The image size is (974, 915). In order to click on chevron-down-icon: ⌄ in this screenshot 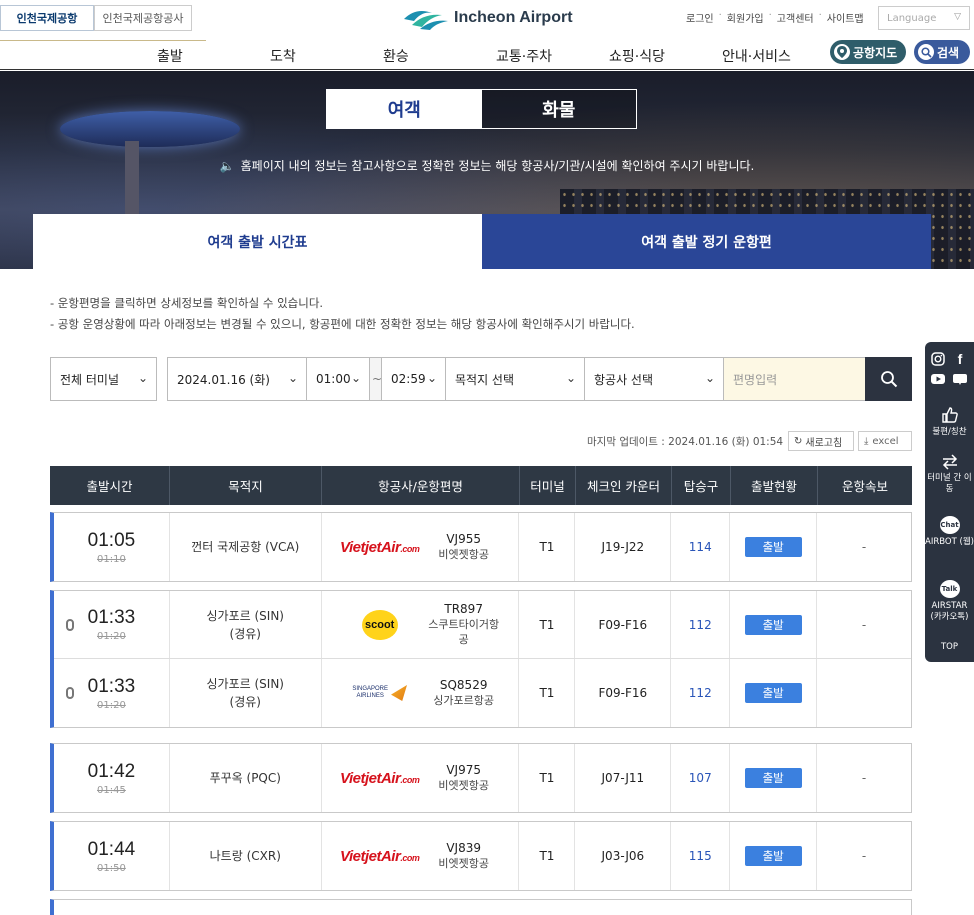, I will do `click(431, 378)`.